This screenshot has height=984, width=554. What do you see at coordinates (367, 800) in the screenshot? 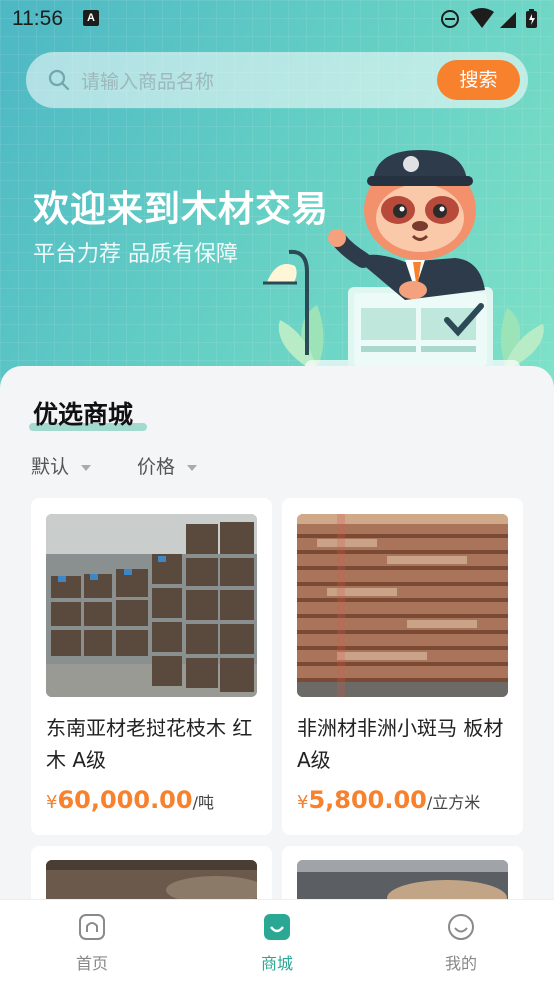
I see `price-value: 5,800.00` at bounding box center [367, 800].